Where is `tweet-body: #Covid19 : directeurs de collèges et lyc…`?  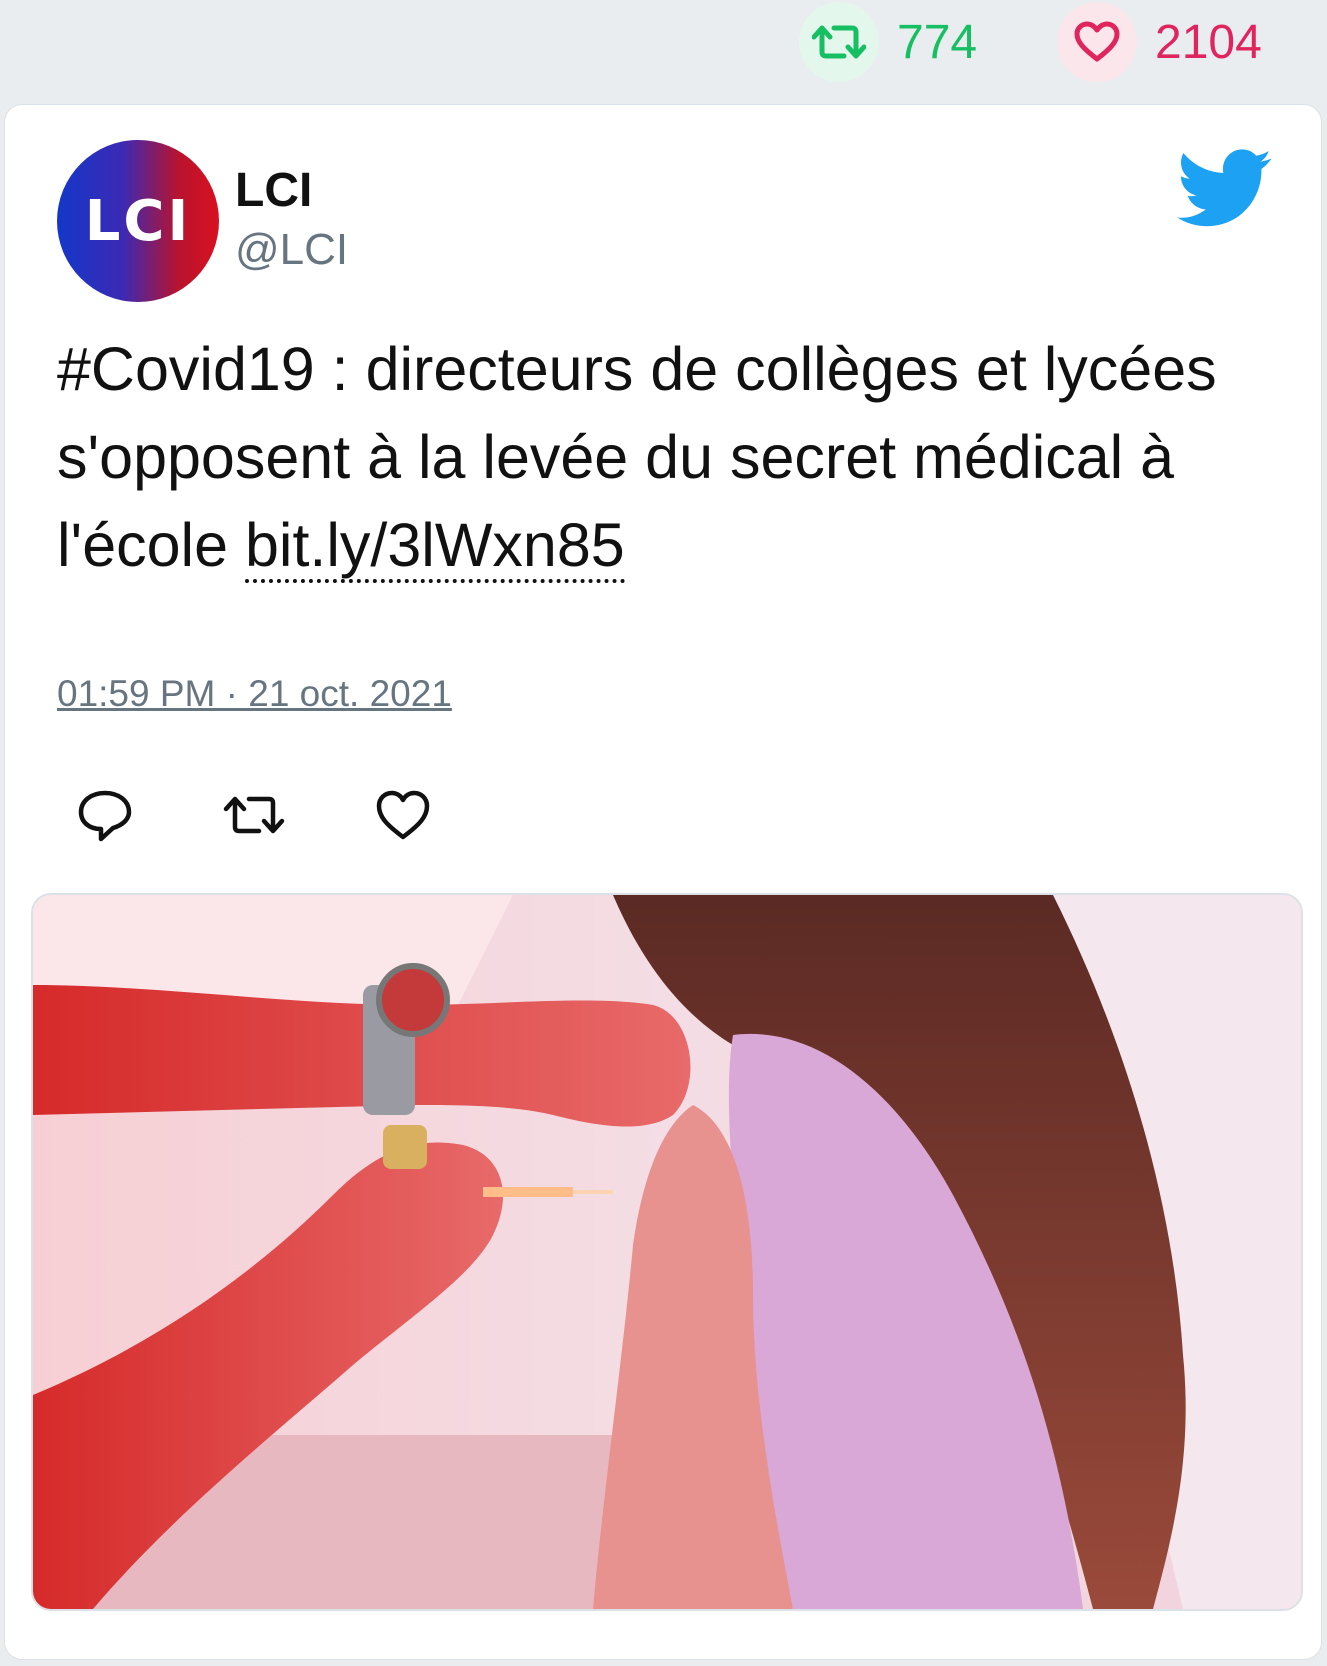 tweet-body: #Covid19 : directeurs de collèges et lyc… is located at coordinates (637, 457).